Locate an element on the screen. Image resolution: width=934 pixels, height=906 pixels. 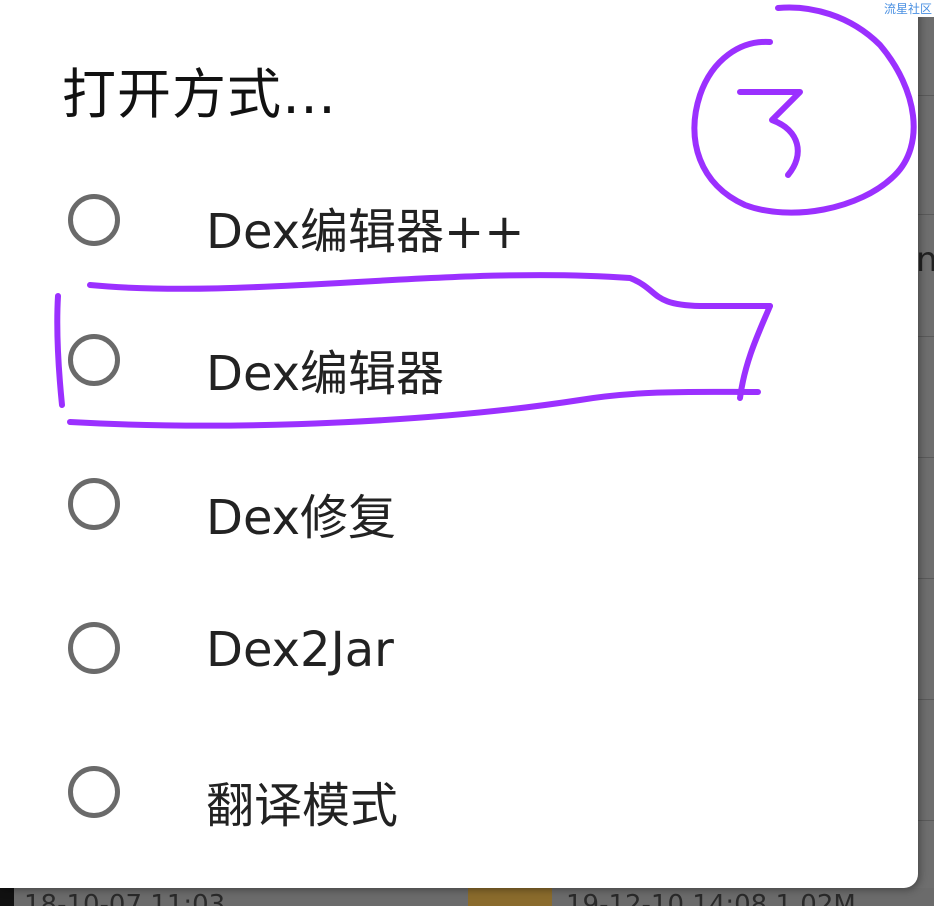
background-file-list-row: 18-10-07 11:03 19-12-10 14:08 1.02M is located at coordinates (467, 897).